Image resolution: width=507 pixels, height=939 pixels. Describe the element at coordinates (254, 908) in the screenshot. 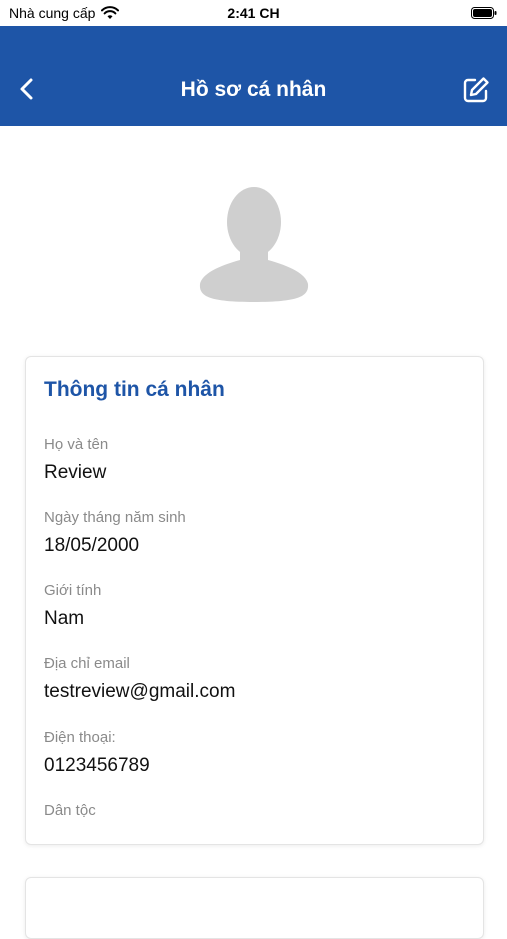

I see `next-card` at that location.